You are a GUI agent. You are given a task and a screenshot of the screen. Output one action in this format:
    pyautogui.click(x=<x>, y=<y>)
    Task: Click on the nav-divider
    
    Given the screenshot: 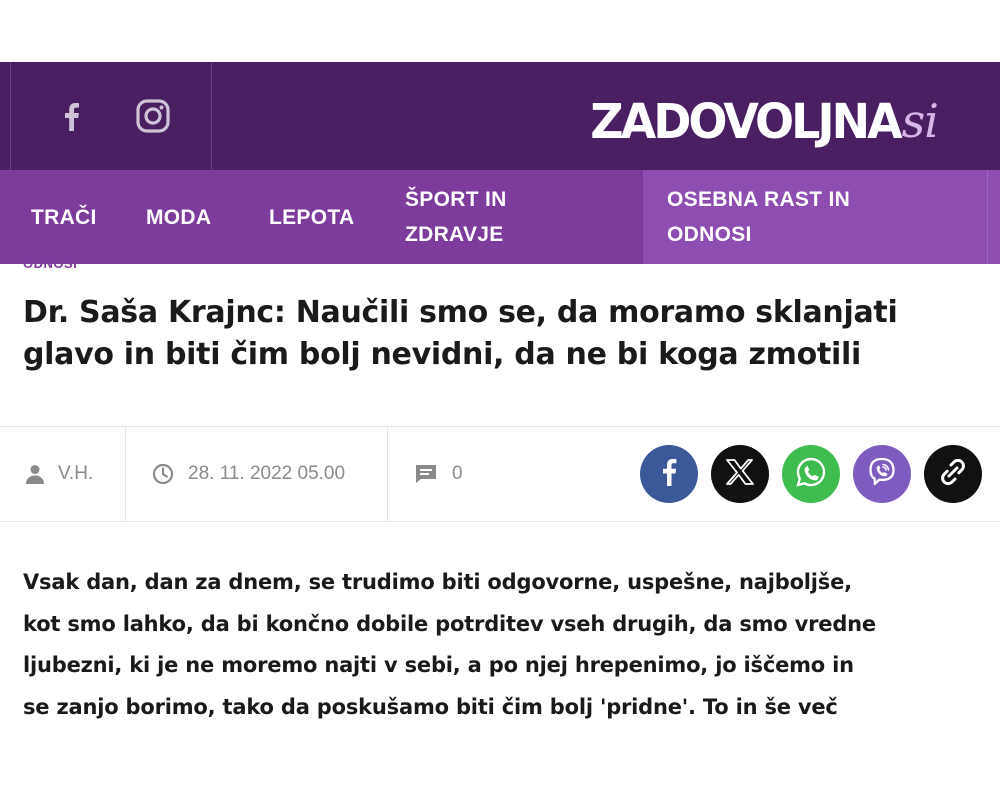 What is the action you would take?
    pyautogui.click(x=987, y=217)
    